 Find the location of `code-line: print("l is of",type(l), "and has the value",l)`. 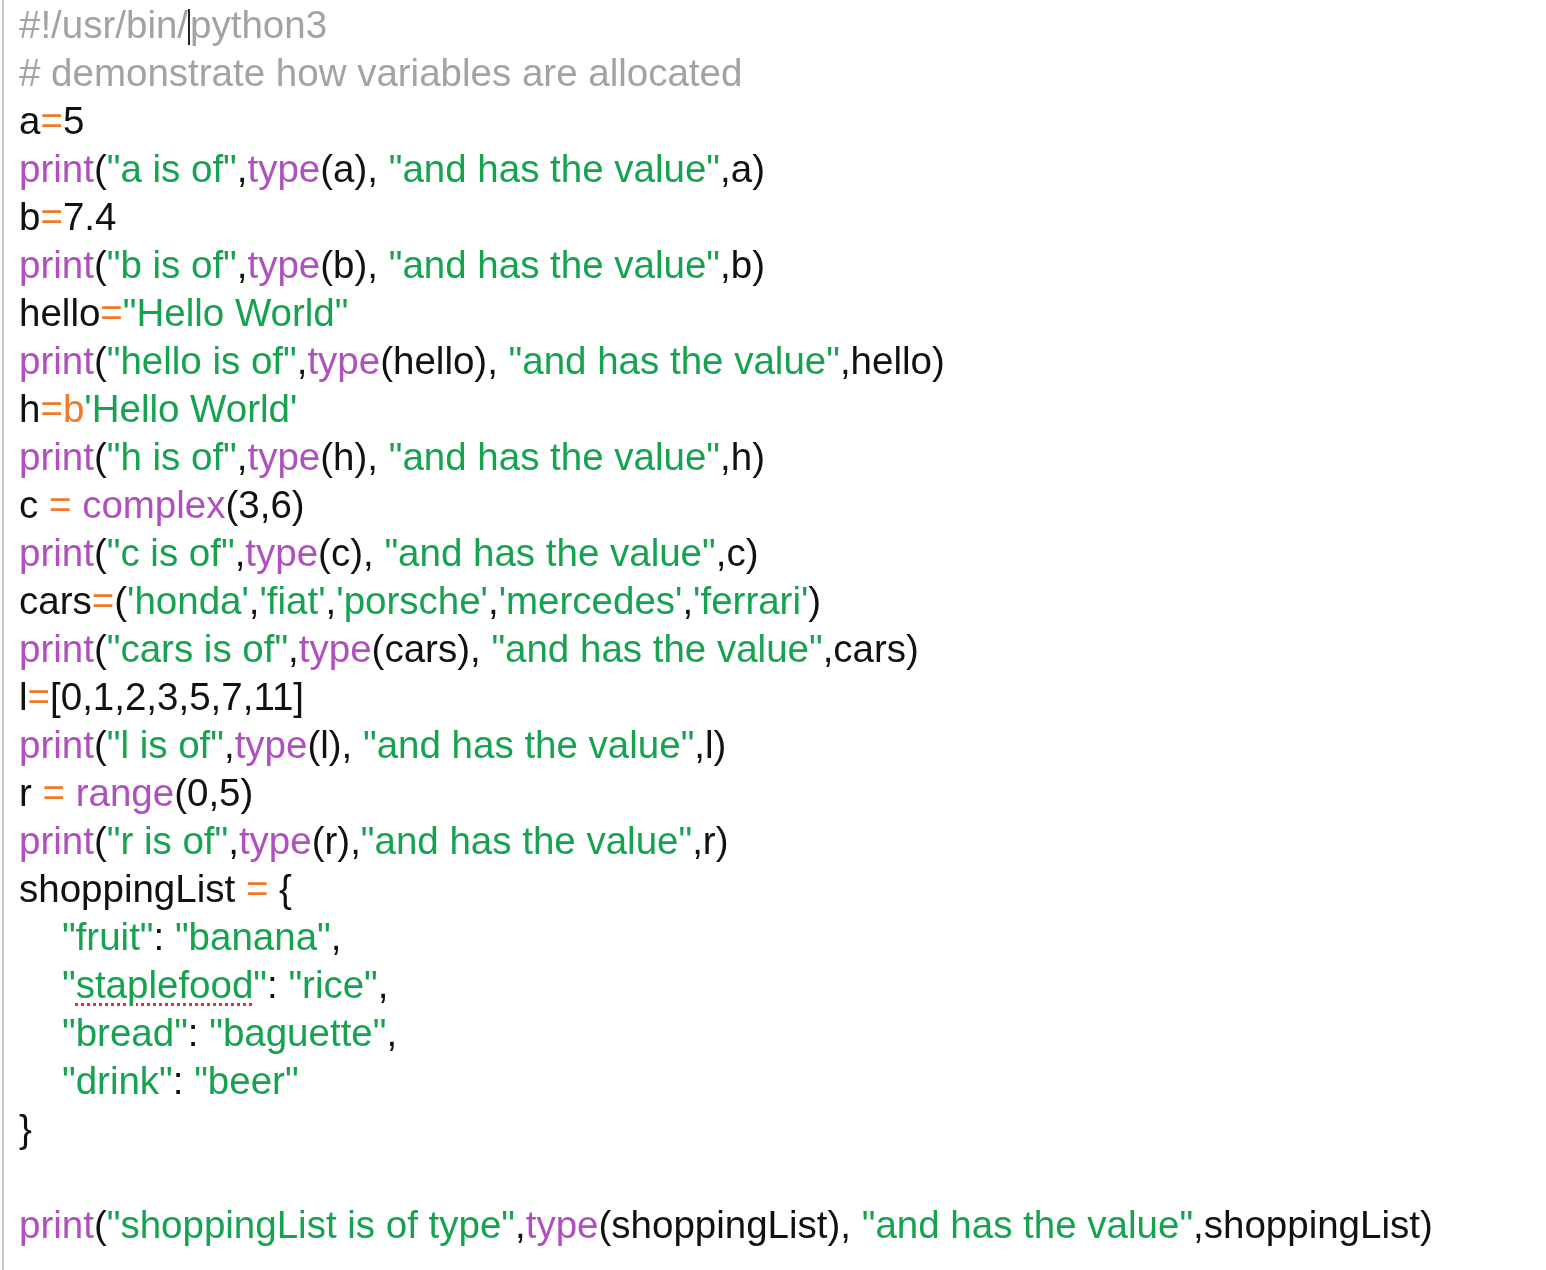

code-line: print("l is of",type(l), "and has the value",l) is located at coordinates (373, 745).